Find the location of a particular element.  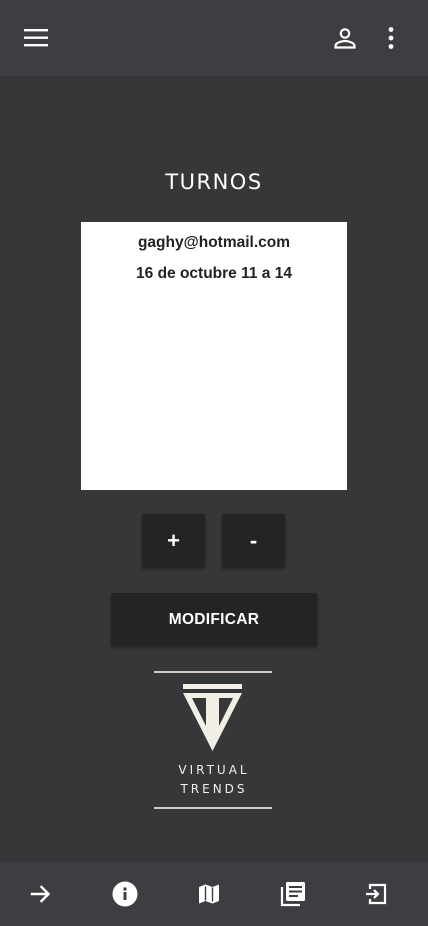

logo-mark-icon is located at coordinates (213, 720).